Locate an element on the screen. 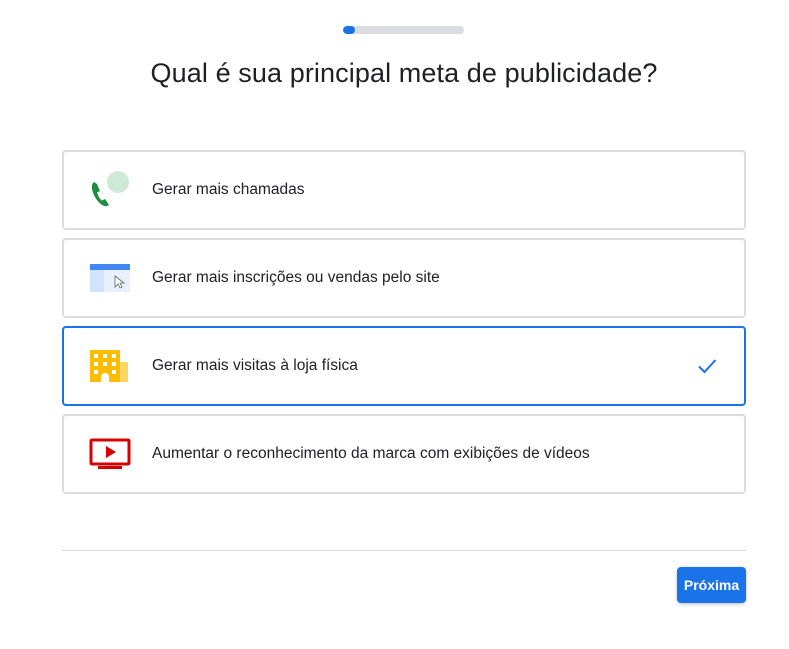 Image resolution: width=789 pixels, height=649 pixels. progress-bar-fill is located at coordinates (349, 30).